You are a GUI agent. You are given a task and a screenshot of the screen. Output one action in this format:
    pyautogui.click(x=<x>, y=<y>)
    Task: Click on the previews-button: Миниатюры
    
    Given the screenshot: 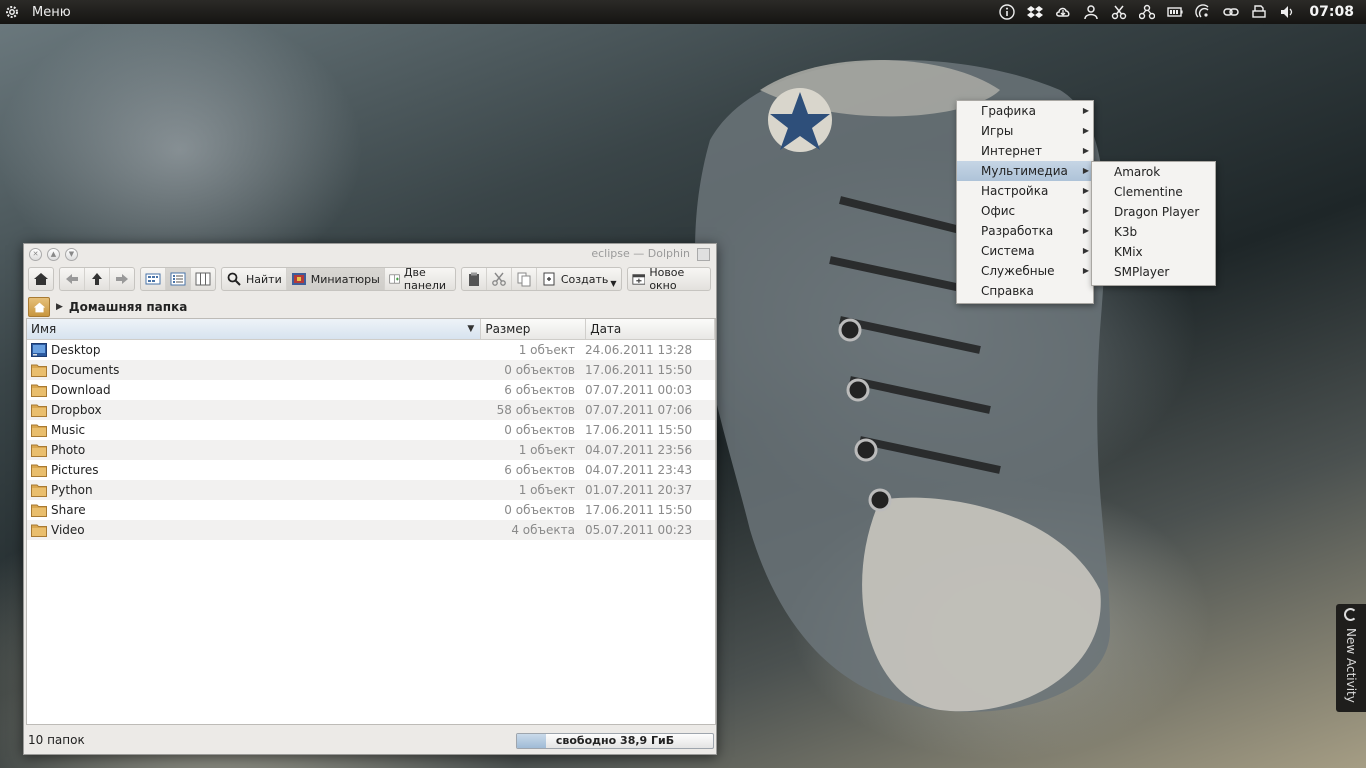 What is the action you would take?
    pyautogui.click(x=334, y=279)
    